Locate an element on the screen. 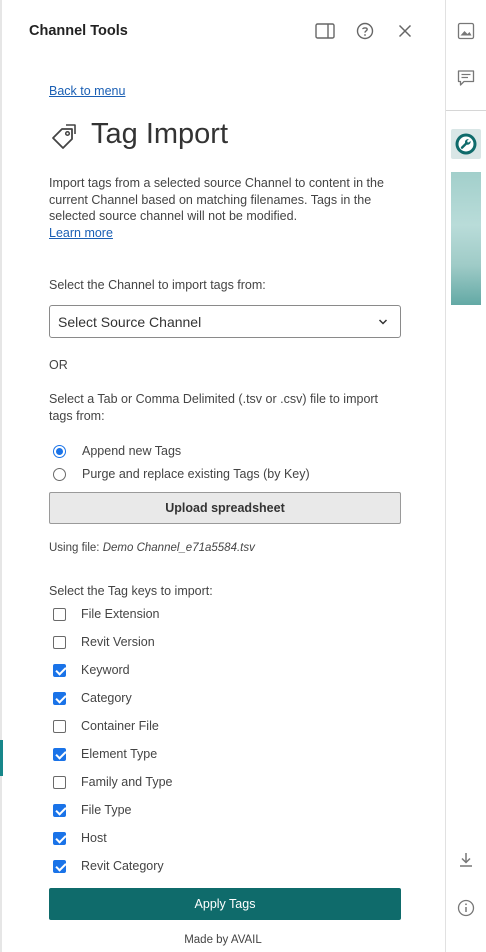  tag-key-row: File Type is located at coordinates (92, 810).